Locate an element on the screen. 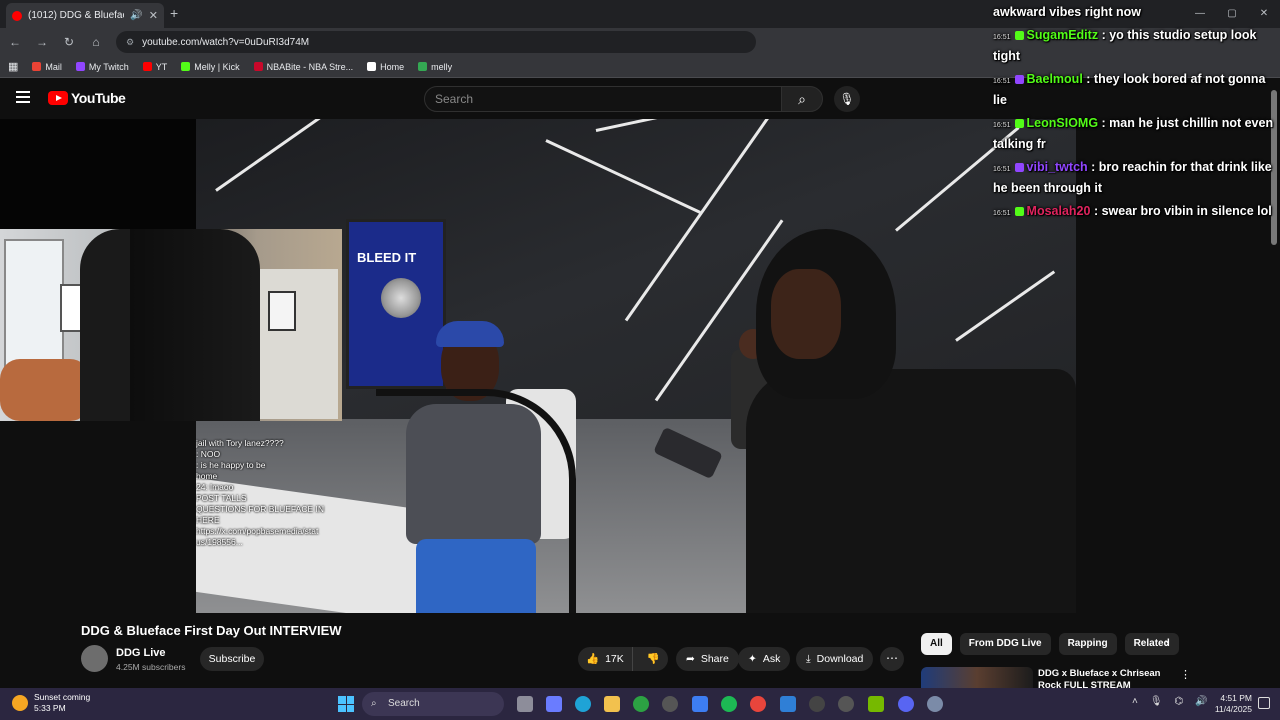 This screenshot has width=1280, height=720. recommended-video-thumbnail is located at coordinates (977, 678).